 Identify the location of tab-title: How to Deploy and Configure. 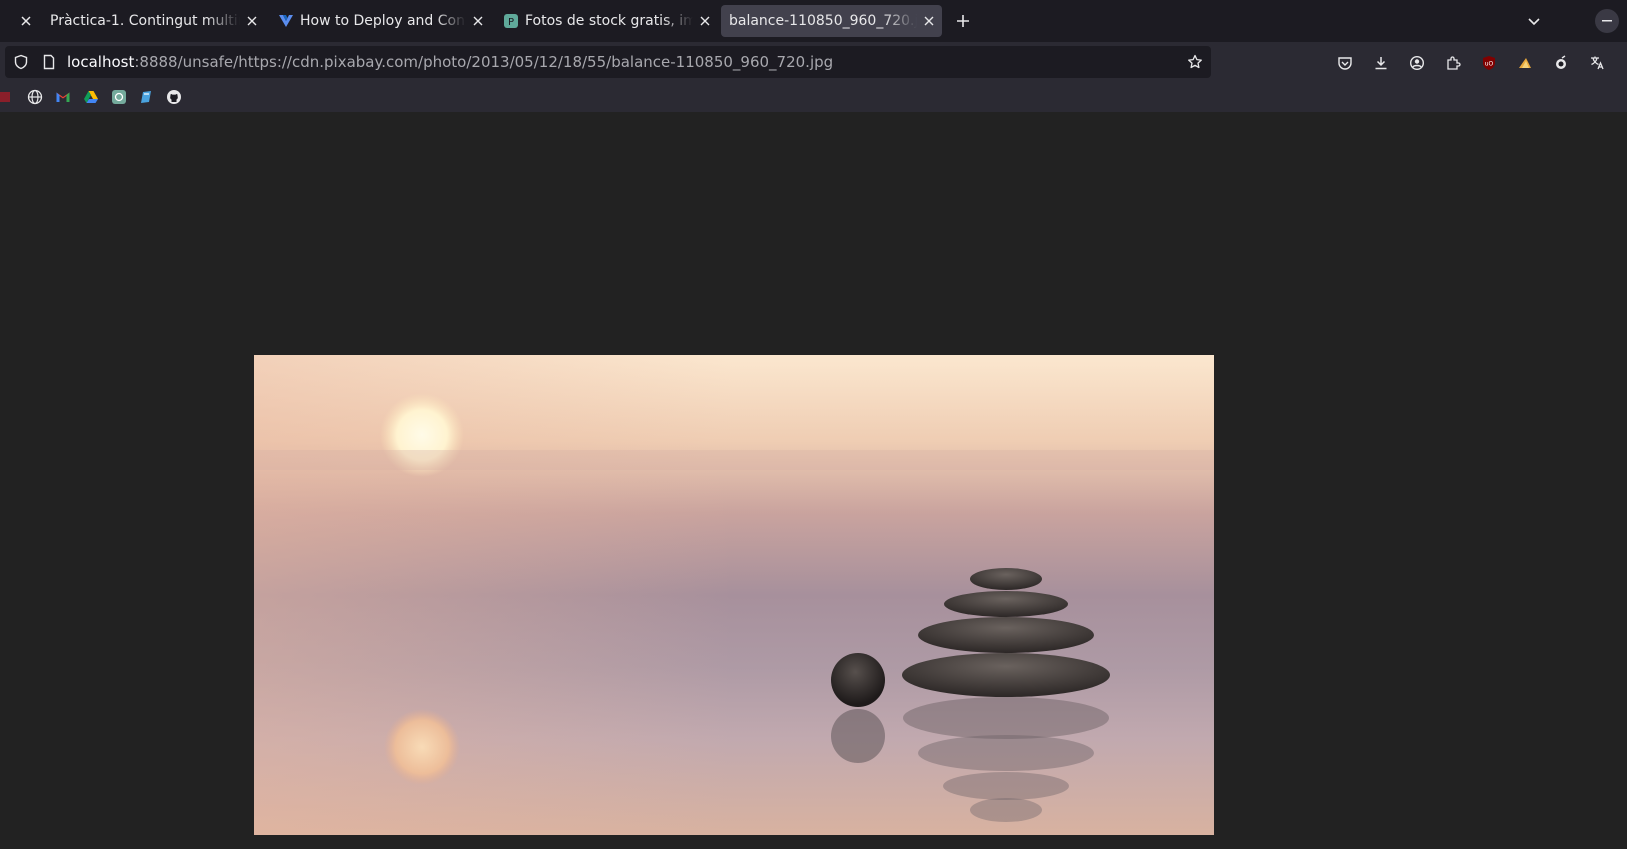
(383, 21).